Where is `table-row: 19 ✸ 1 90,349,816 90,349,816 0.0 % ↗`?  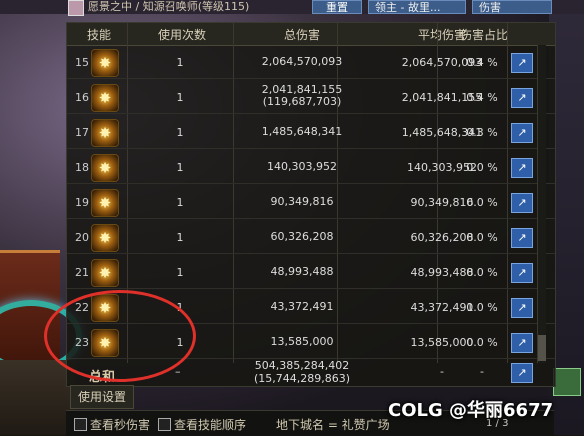 table-row: 19 ✸ 1 90,349,816 90,349,816 0.0 % ↗ is located at coordinates (311, 202).